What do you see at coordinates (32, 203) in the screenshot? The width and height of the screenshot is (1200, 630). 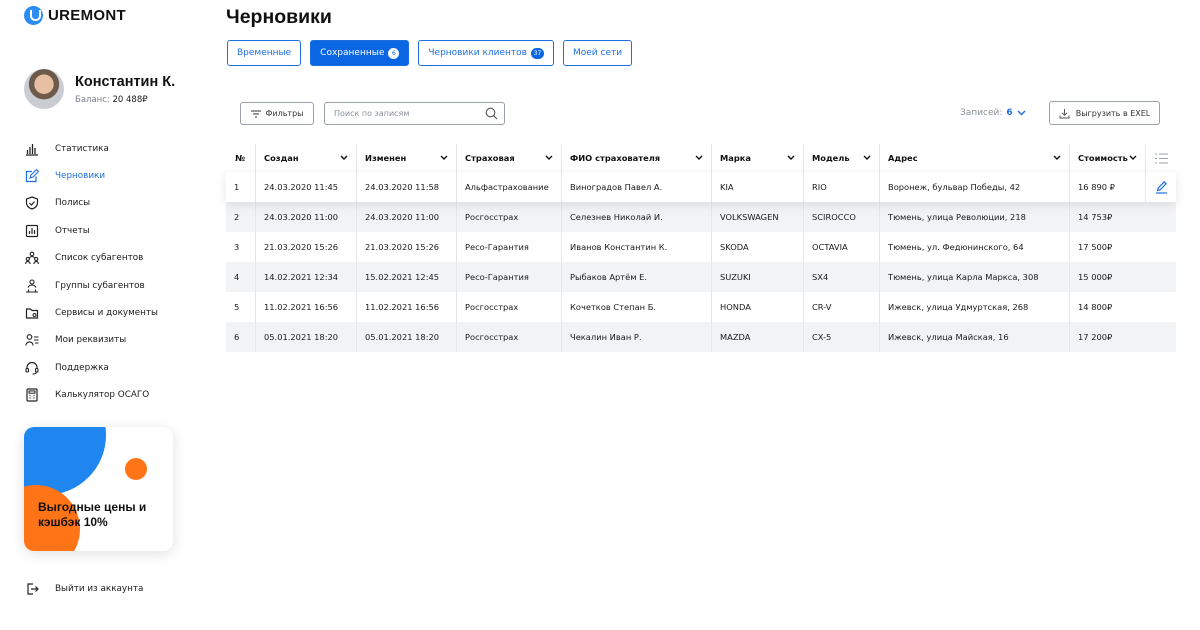 I see `shield-check-icon` at bounding box center [32, 203].